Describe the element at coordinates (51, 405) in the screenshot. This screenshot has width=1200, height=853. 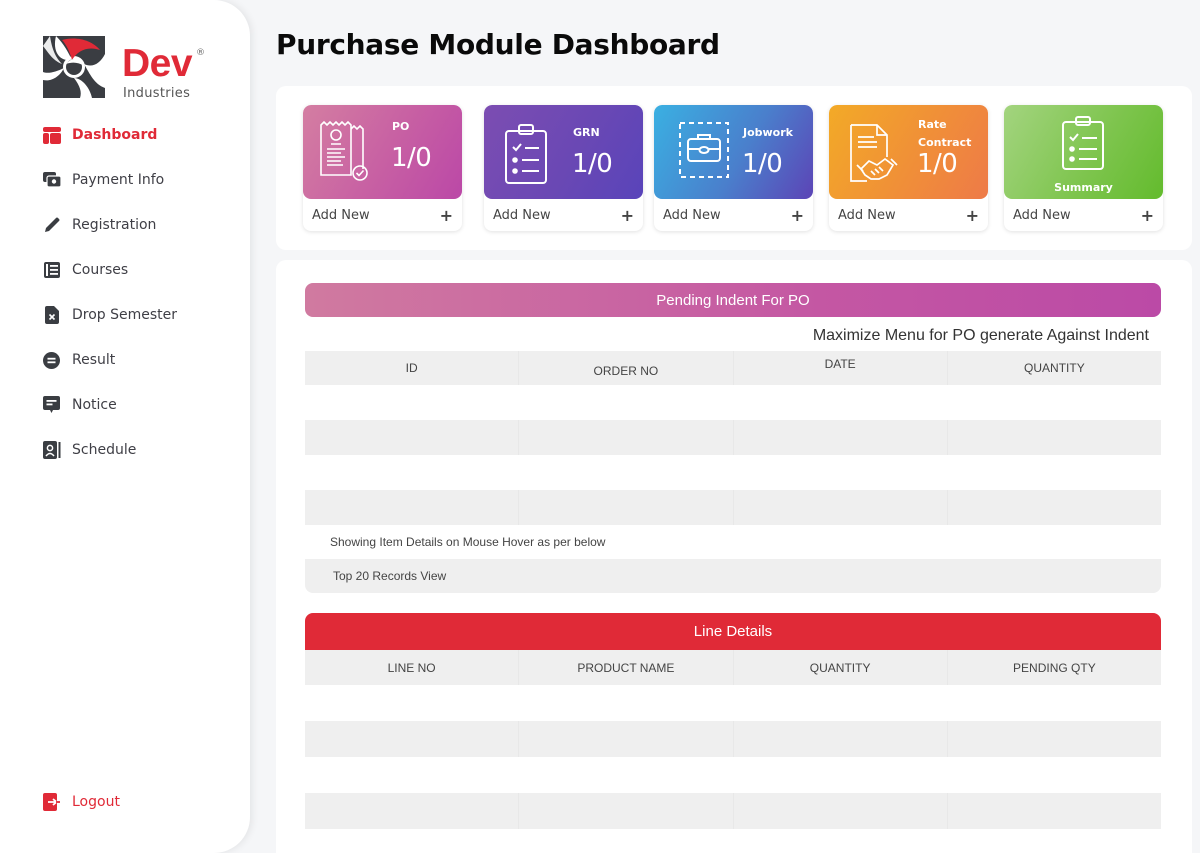
I see `notice-icon` at that location.